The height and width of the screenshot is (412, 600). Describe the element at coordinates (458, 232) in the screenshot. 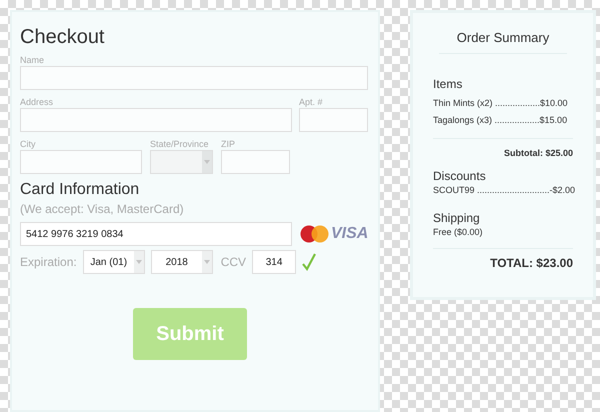

I see `shipping-text: Free ($0.00)` at that location.